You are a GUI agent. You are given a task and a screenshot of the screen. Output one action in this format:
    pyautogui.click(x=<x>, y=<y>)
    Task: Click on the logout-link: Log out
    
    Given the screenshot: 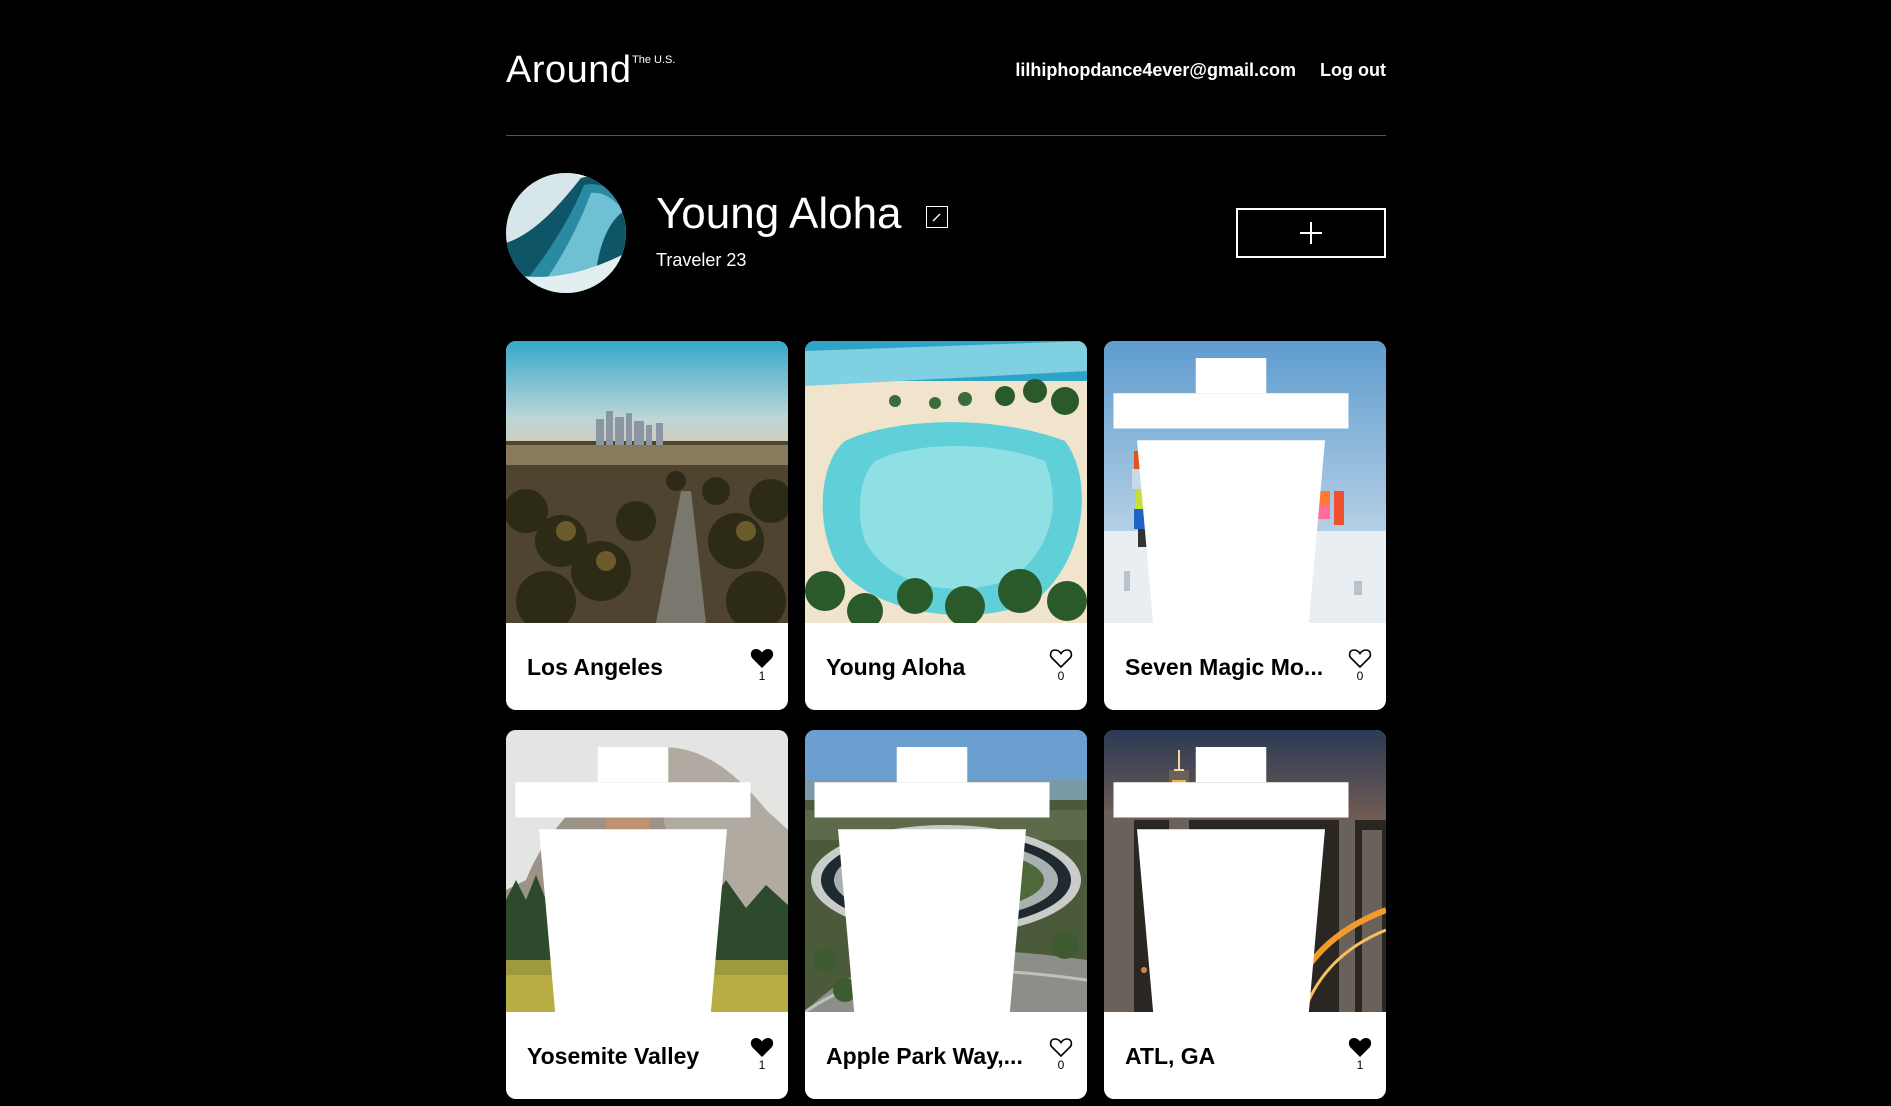 What is the action you would take?
    pyautogui.click(x=1353, y=70)
    